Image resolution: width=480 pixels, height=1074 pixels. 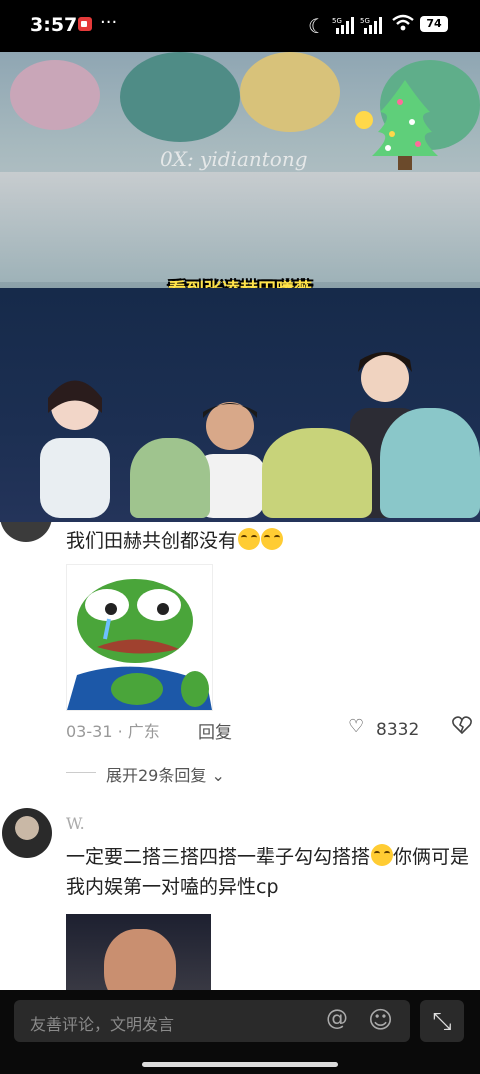 I want to click on comment-photo, so click(x=138, y=952).